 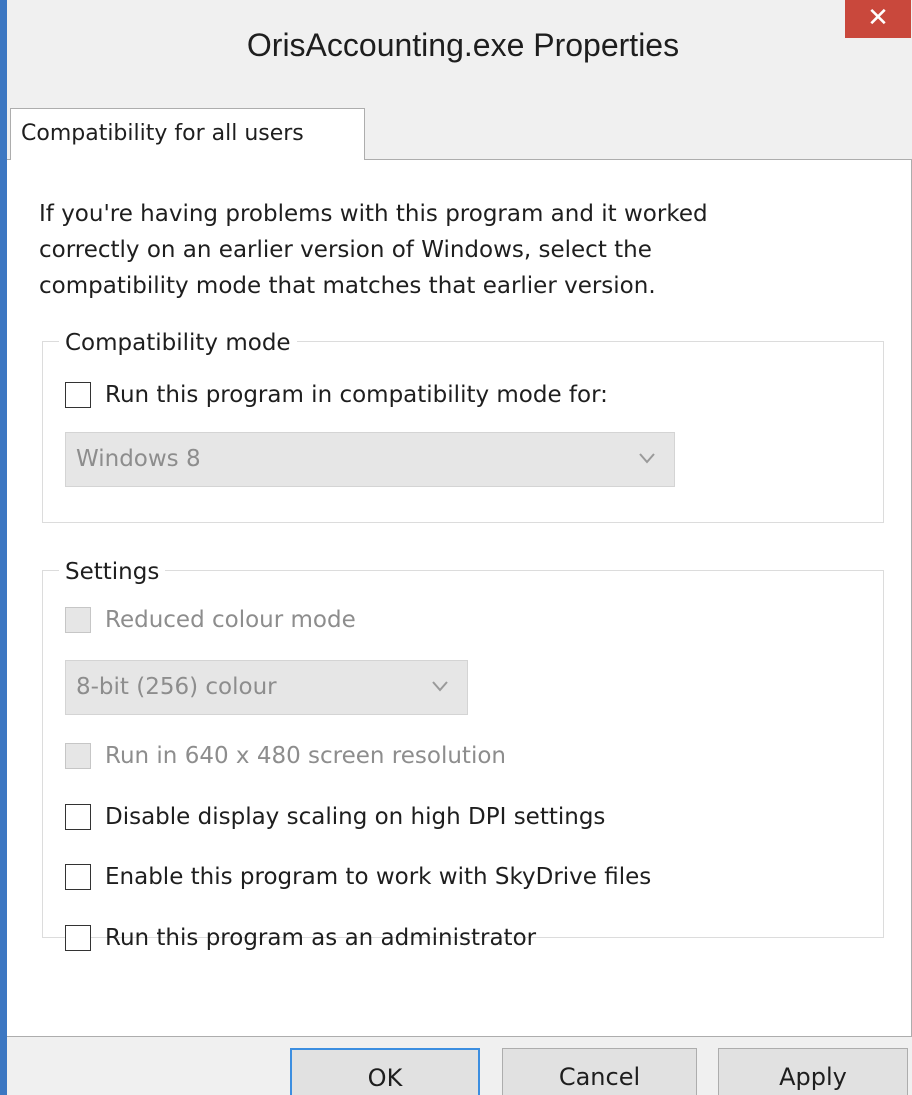 I want to click on colour-depth-select: 8-bit (256) colour, so click(x=266, y=687).